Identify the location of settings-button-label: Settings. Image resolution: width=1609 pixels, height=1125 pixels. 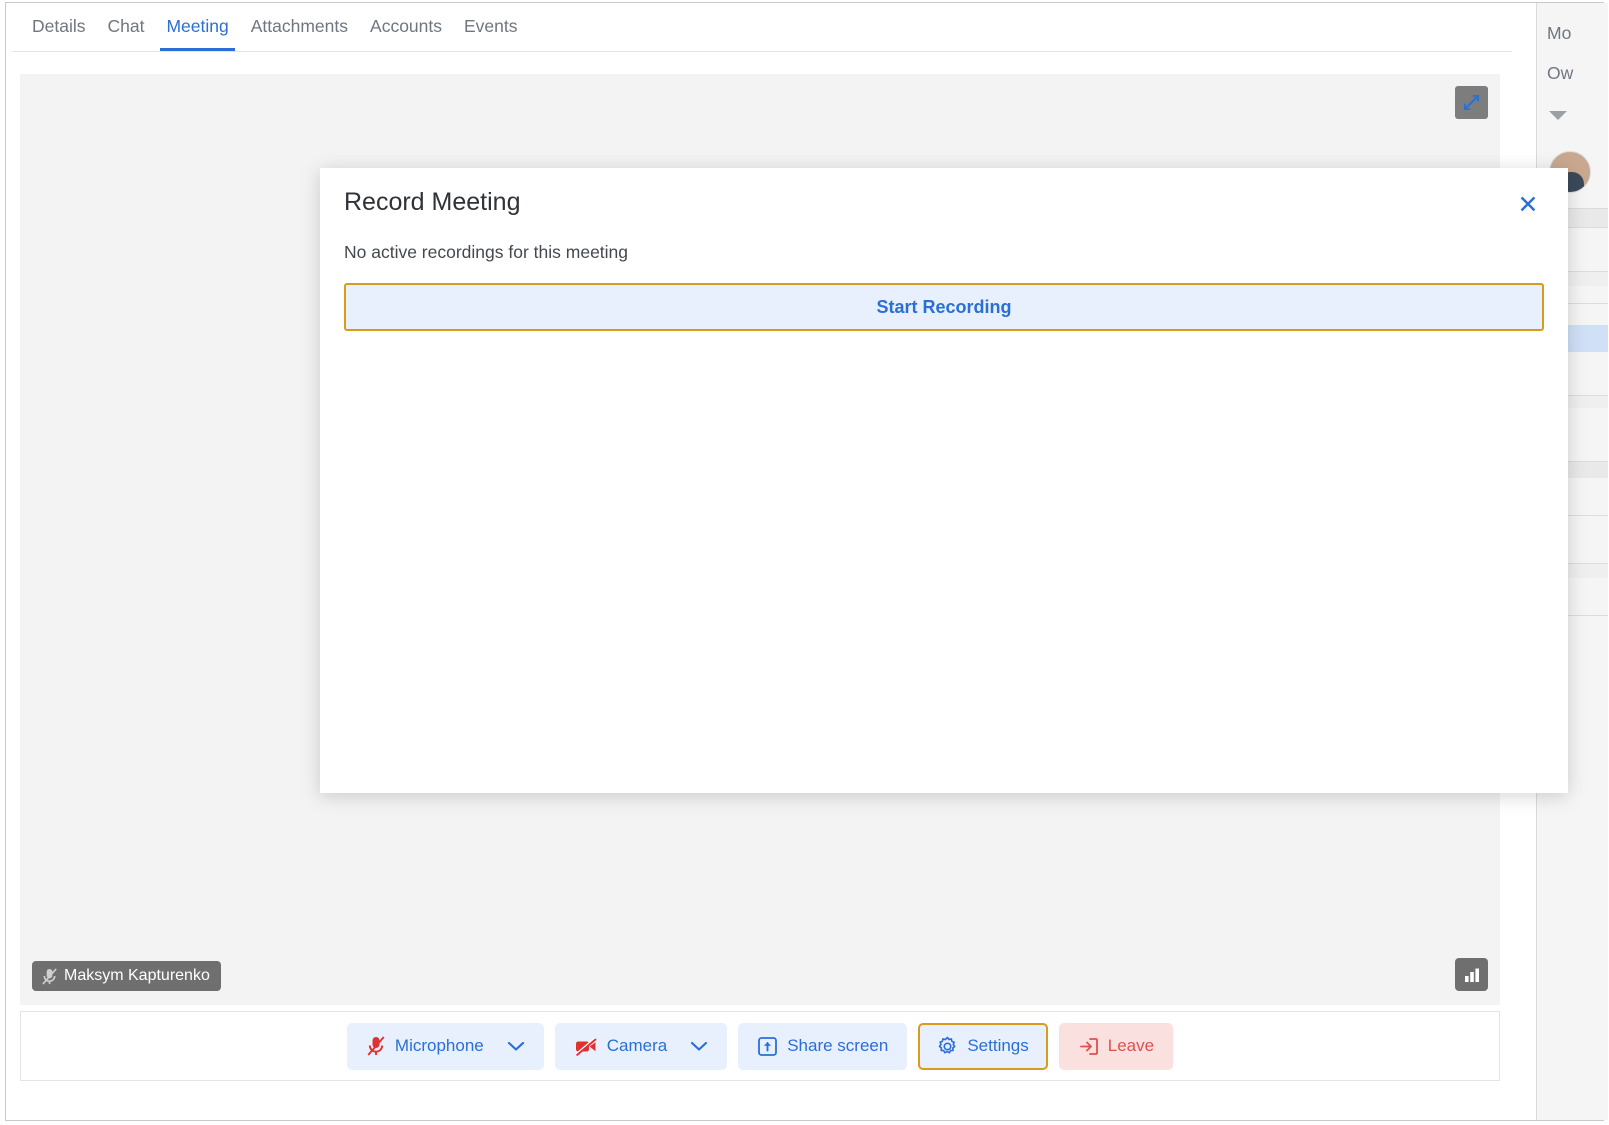
(998, 1045).